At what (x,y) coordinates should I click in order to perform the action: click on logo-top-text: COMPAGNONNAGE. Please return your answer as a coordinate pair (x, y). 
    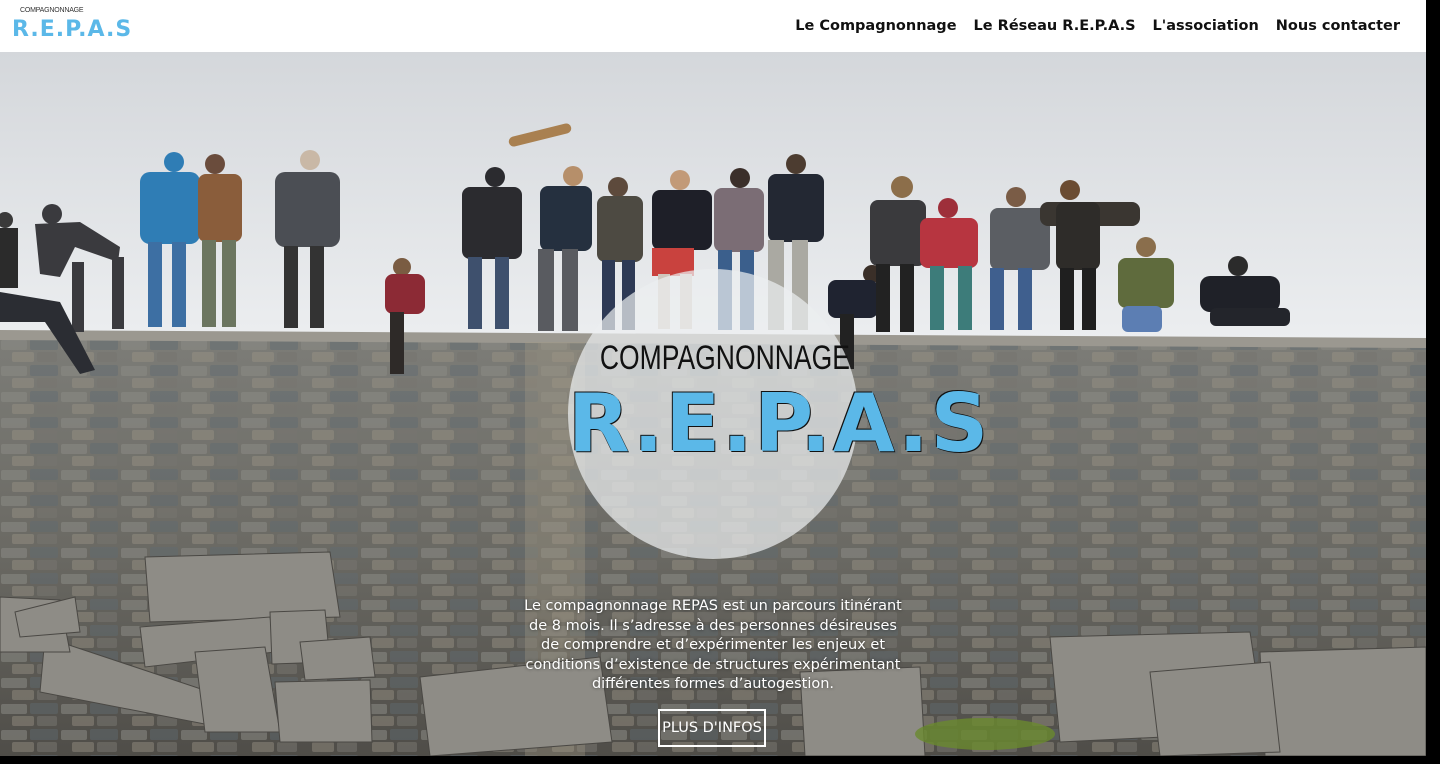
    Looking at the image, I should click on (52, 10).